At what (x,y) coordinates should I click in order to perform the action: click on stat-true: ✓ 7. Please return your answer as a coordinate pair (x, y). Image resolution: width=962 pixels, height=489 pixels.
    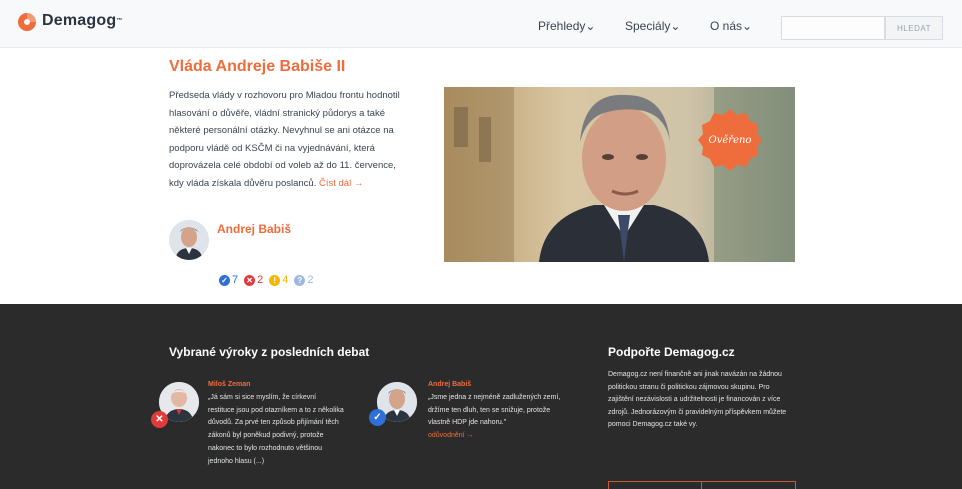
    Looking at the image, I should click on (228, 280).